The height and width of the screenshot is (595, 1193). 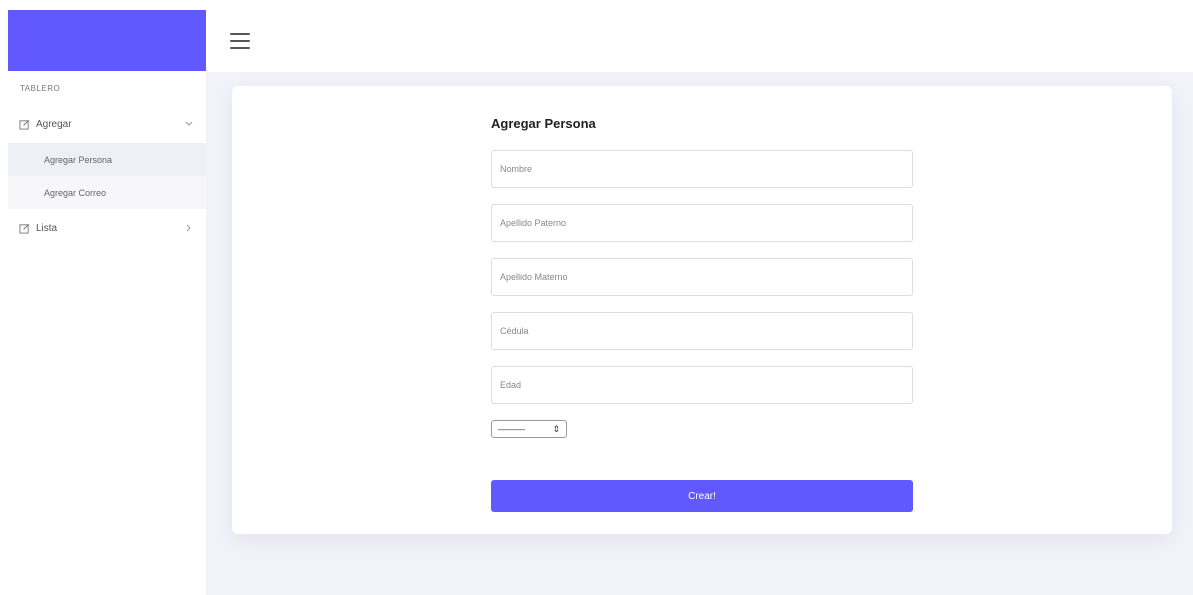 I want to click on chevron-right-icon, so click(x=189, y=228).